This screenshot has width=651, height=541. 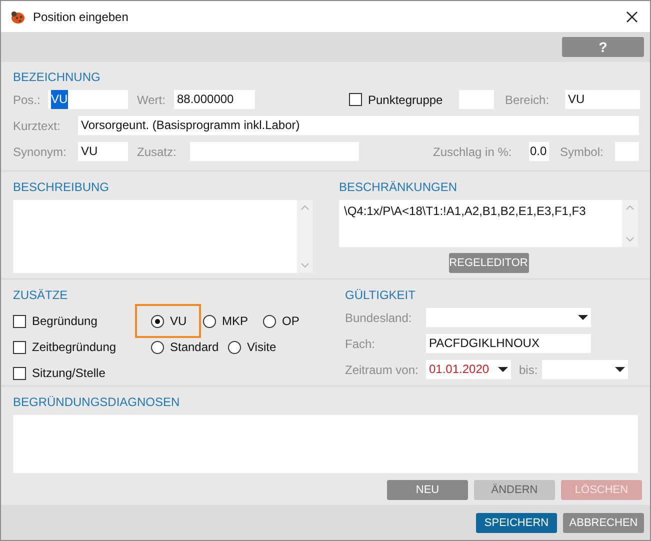 I want to click on field-label: Pos.:, so click(x=27, y=99).